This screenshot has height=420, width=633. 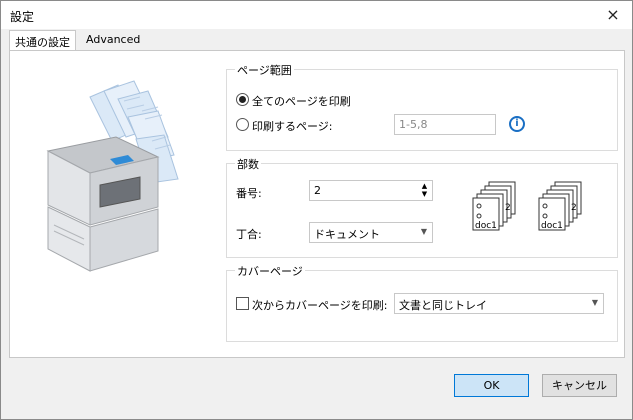 What do you see at coordinates (270, 271) in the screenshot?
I see `cover-page-label: カバーページ` at bounding box center [270, 271].